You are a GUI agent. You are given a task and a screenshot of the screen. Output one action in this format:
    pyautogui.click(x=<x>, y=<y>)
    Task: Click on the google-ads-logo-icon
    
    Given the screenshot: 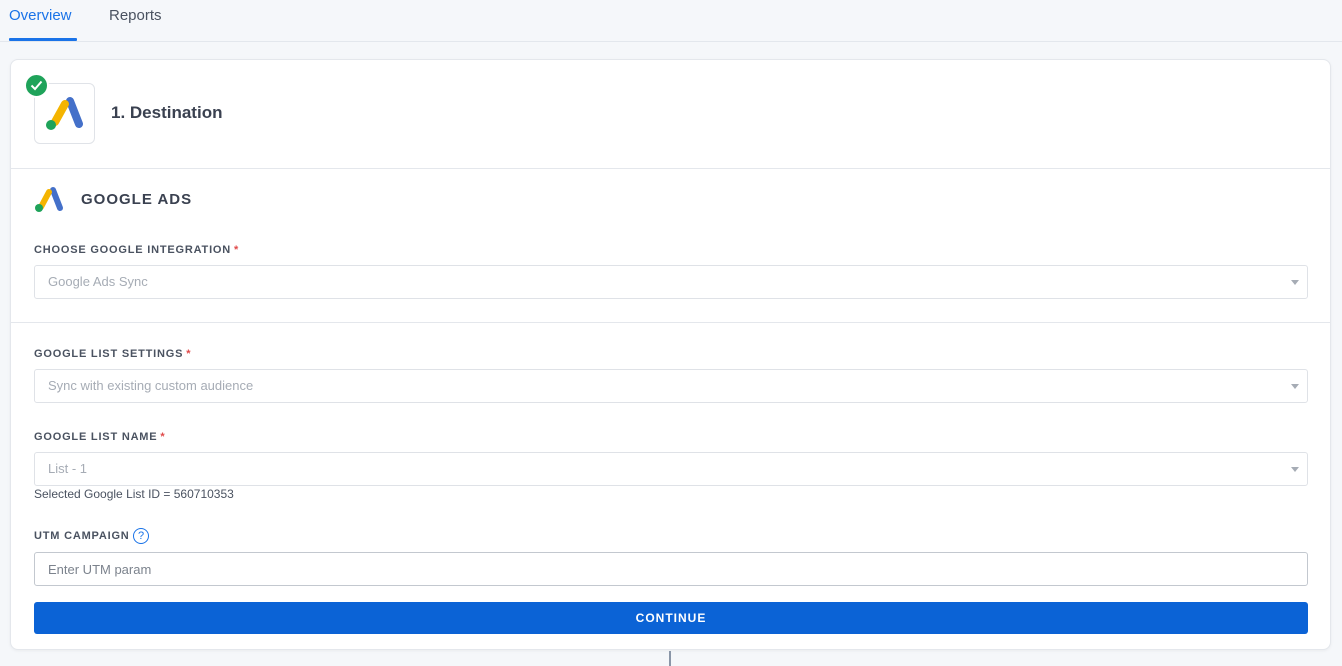 What is the action you would take?
    pyautogui.click(x=64, y=113)
    